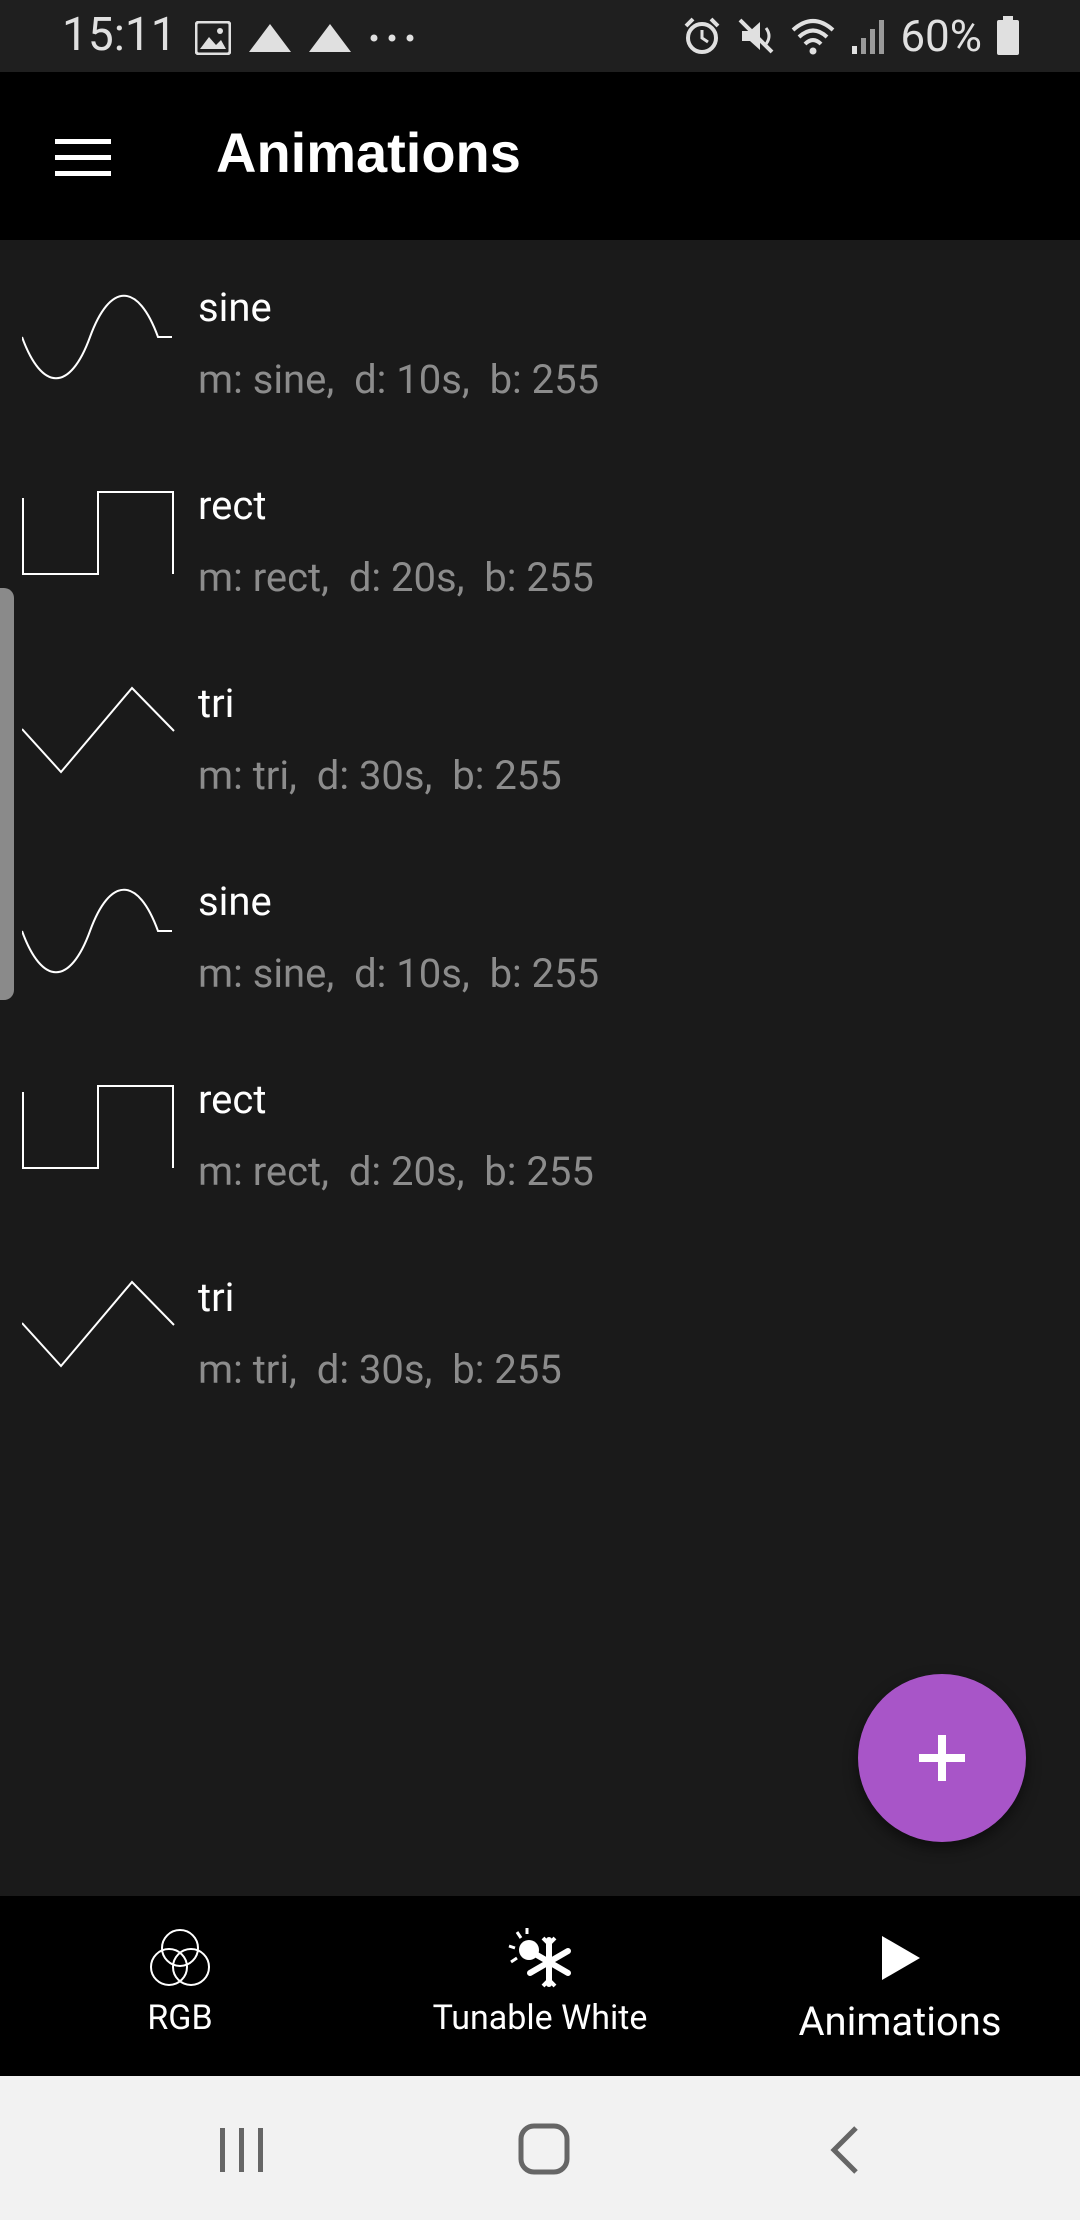  I want to click on add-animation-button, so click(942, 1758).